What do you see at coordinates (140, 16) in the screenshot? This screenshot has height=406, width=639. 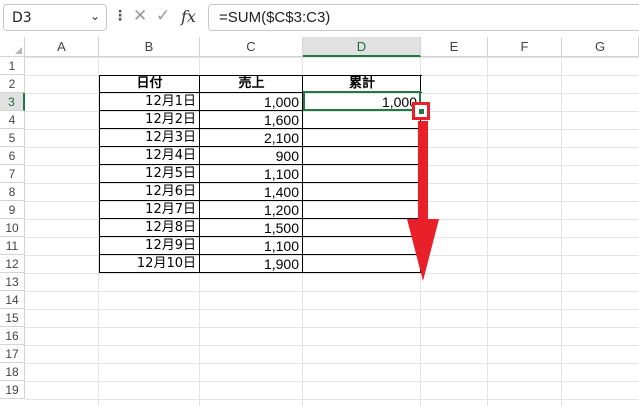 I see `cancel-icon: ✕` at bounding box center [140, 16].